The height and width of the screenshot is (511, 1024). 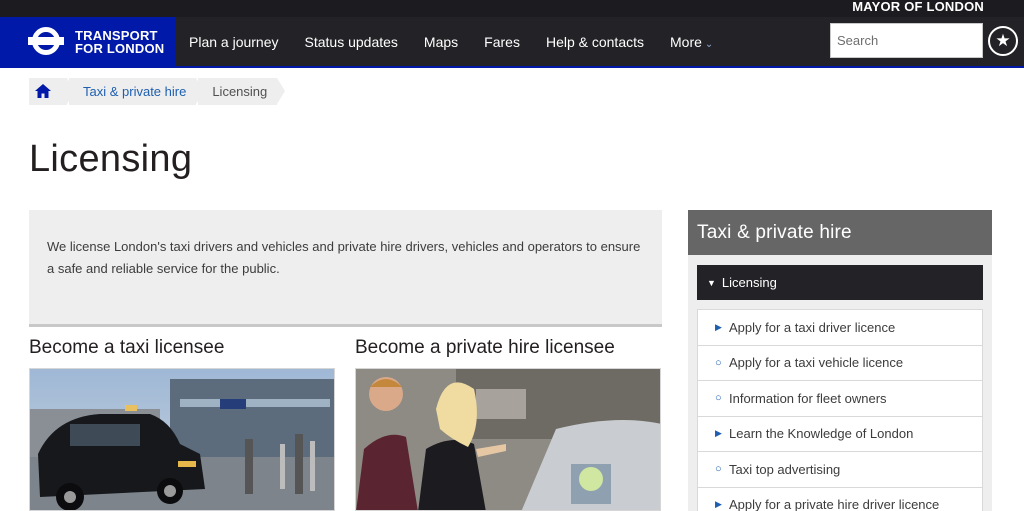 I want to click on sidebar-item-taxi-driver-licence: ▶ Apply for a taxi driver licence, so click(x=840, y=327).